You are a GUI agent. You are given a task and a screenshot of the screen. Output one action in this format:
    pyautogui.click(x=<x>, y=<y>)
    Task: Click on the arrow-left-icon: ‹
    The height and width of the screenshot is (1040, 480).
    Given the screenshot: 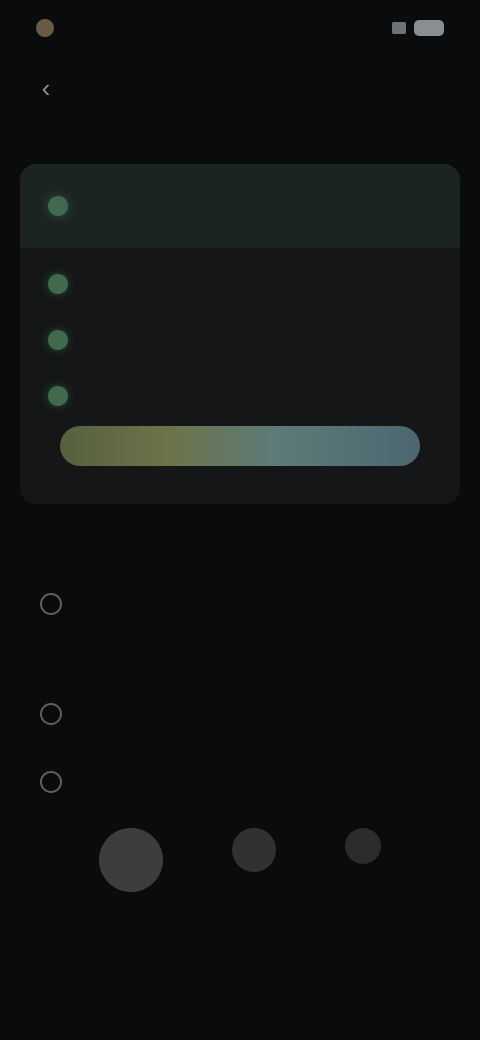 What is the action you would take?
    pyautogui.click(x=46, y=87)
    